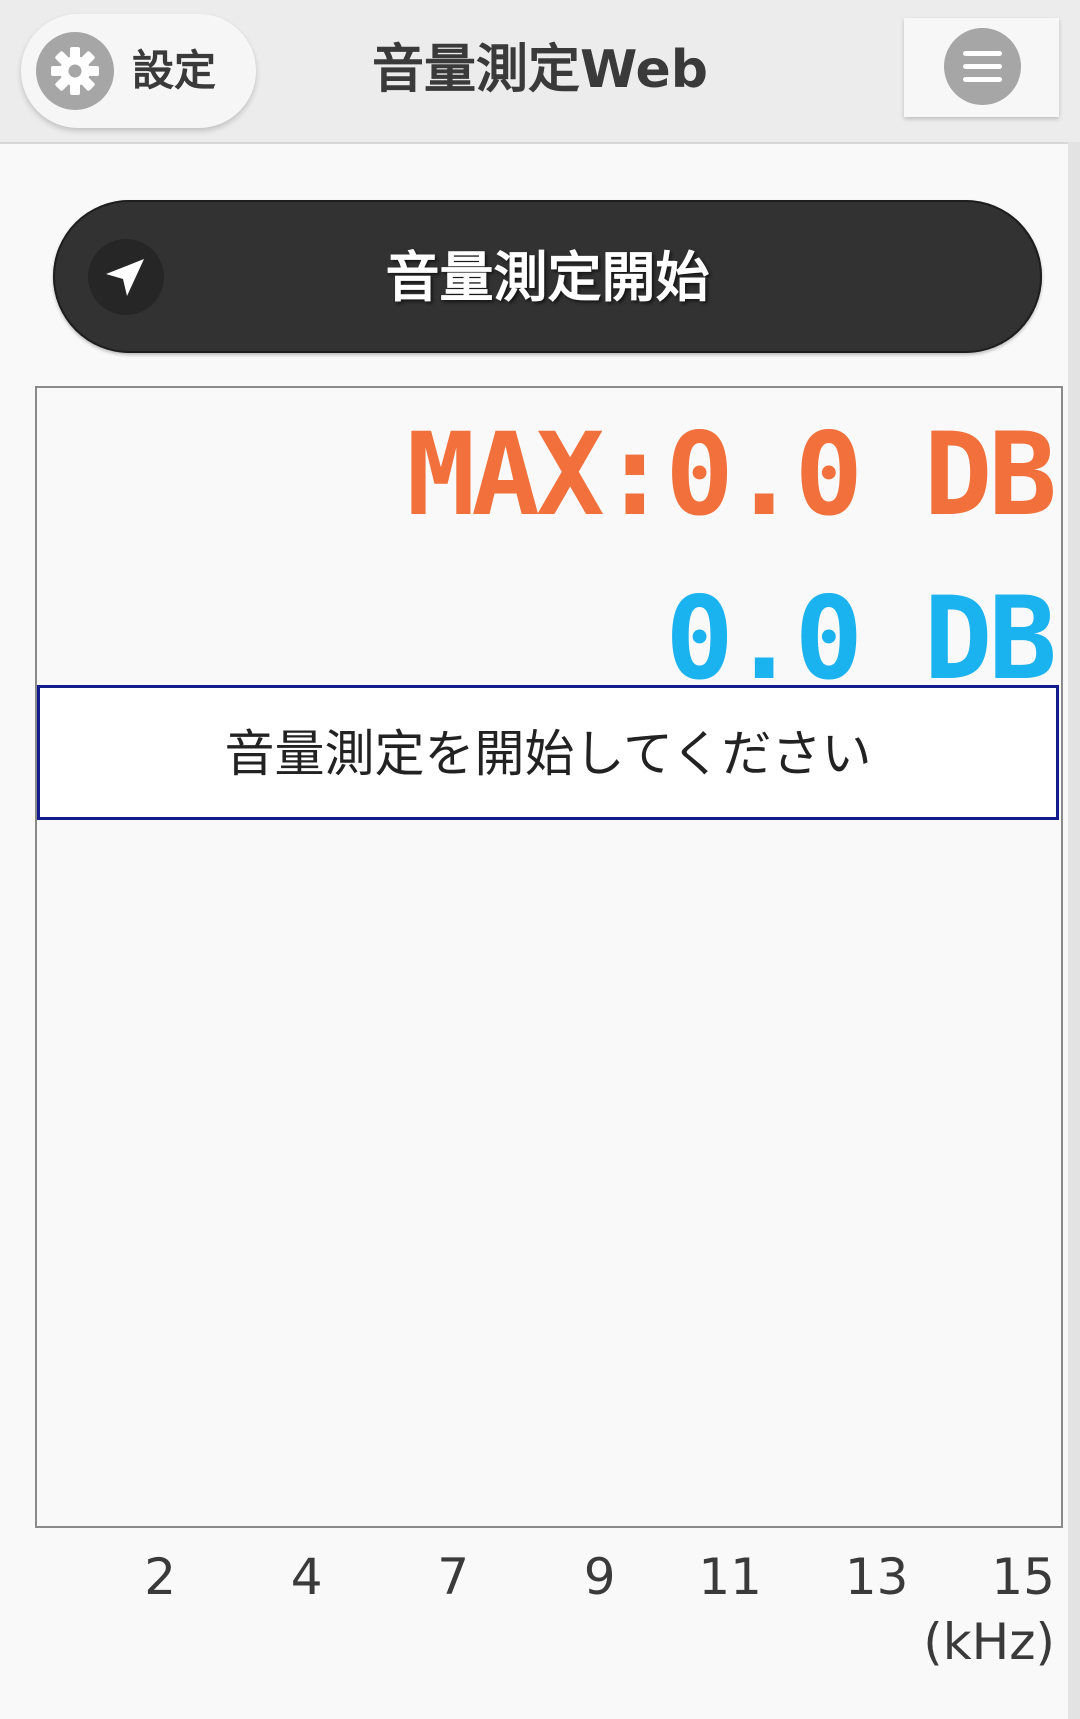 This screenshot has width=1080, height=1719. I want to click on status-message: 音量測定を開始してください, so click(548, 754).